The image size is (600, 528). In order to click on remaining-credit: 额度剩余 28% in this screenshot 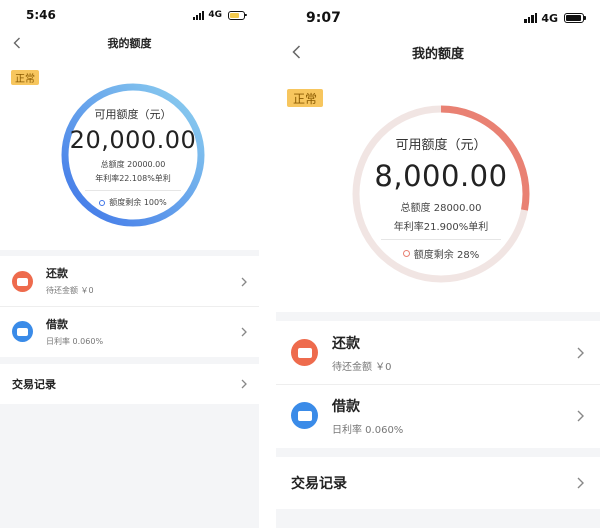, I will do `click(441, 253)`.